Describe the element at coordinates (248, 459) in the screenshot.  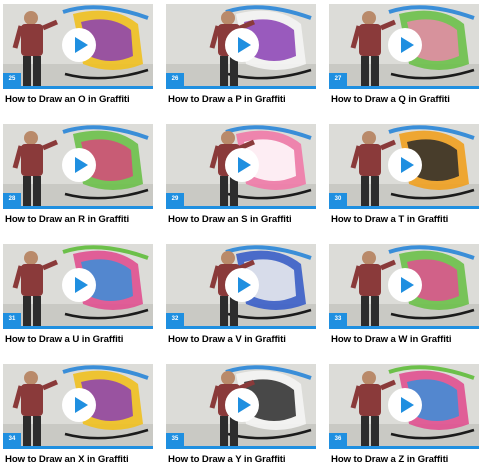
I see `video-title: How to Draw a Y in Graffiti` at that location.